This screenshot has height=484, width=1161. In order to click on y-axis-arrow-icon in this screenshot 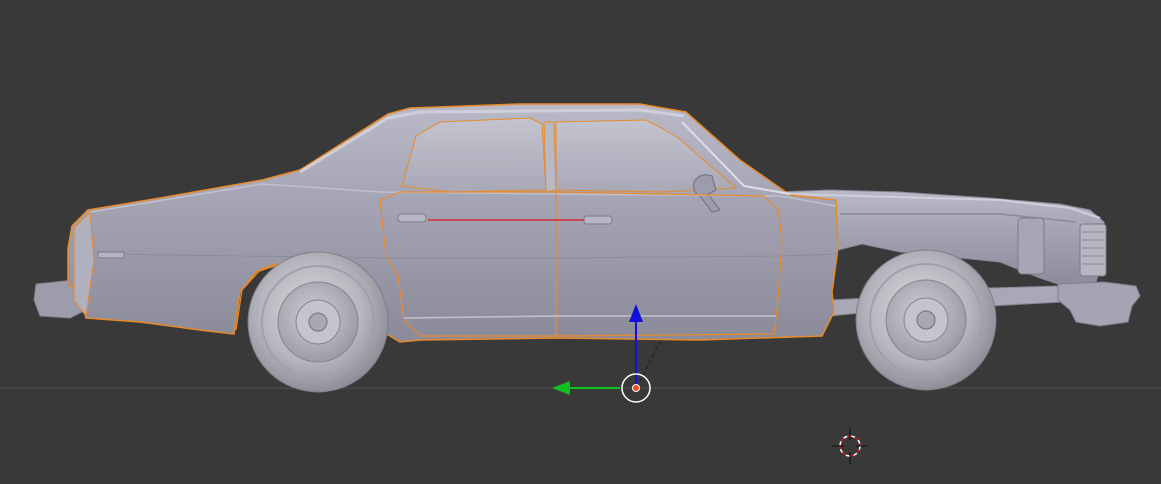, I will do `click(561, 388)`.